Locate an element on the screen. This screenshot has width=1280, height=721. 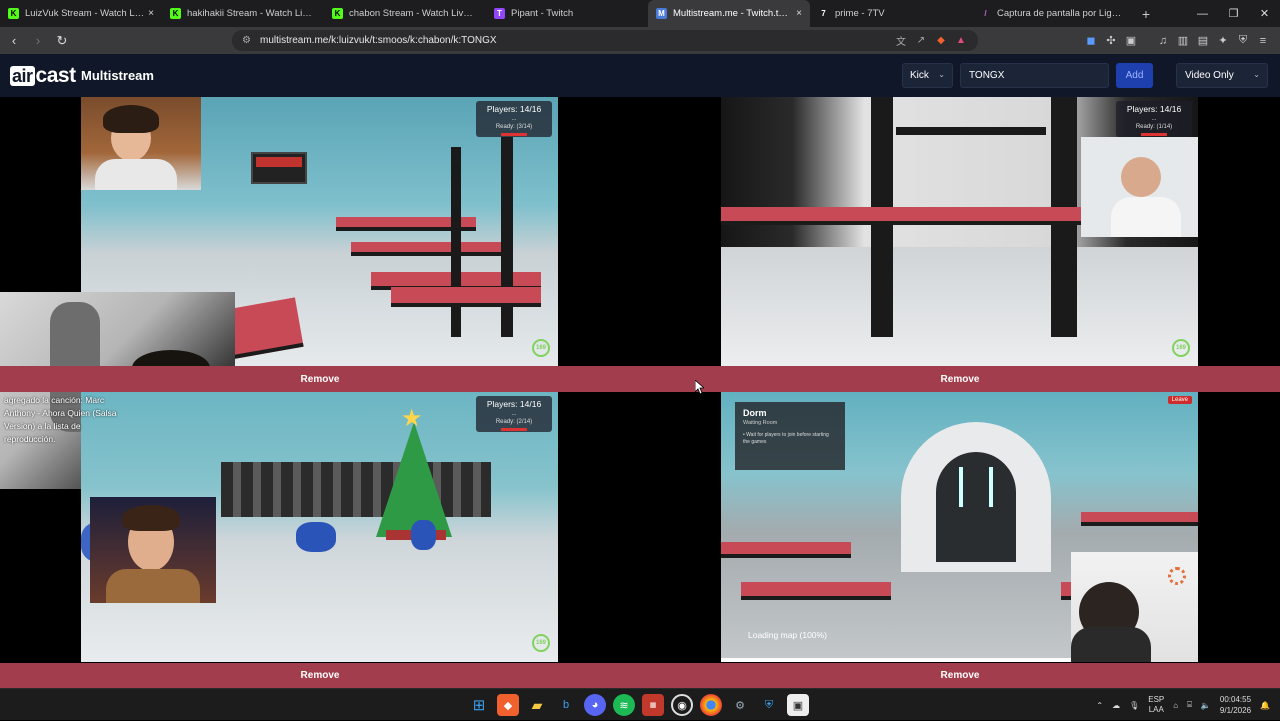
minimize-icon: — is located at coordinates (1202, 13).